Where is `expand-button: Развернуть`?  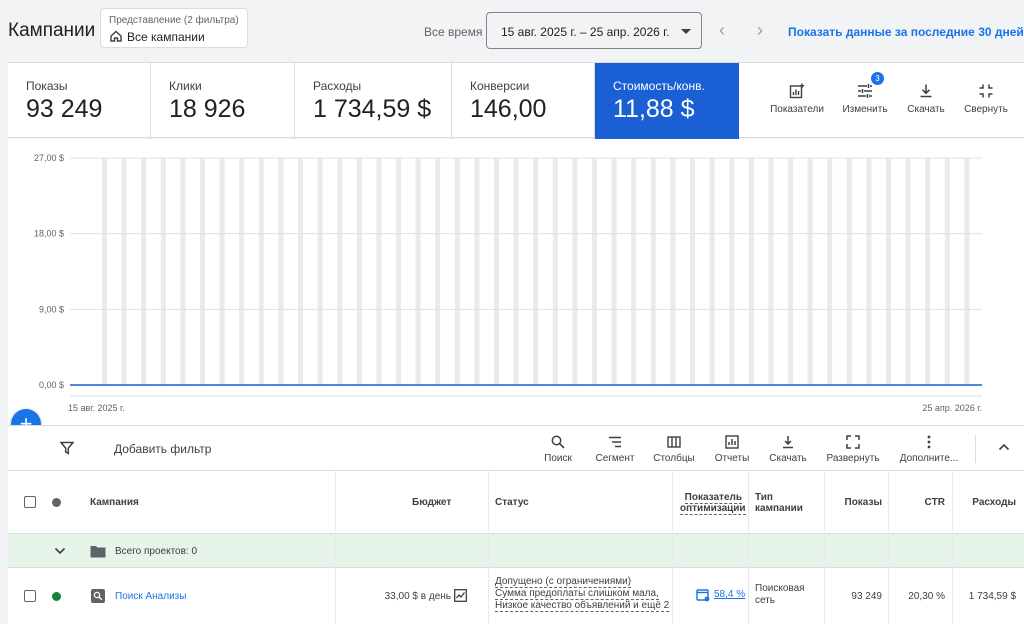
expand-button: Развернуть is located at coordinates (853, 449).